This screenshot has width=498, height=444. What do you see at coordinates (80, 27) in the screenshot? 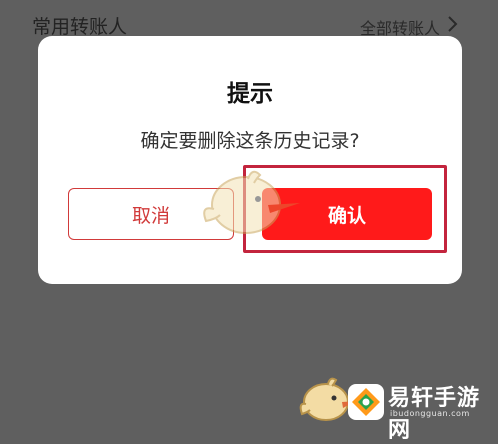
I see `frequent-payees-title: 常用转账人` at bounding box center [80, 27].